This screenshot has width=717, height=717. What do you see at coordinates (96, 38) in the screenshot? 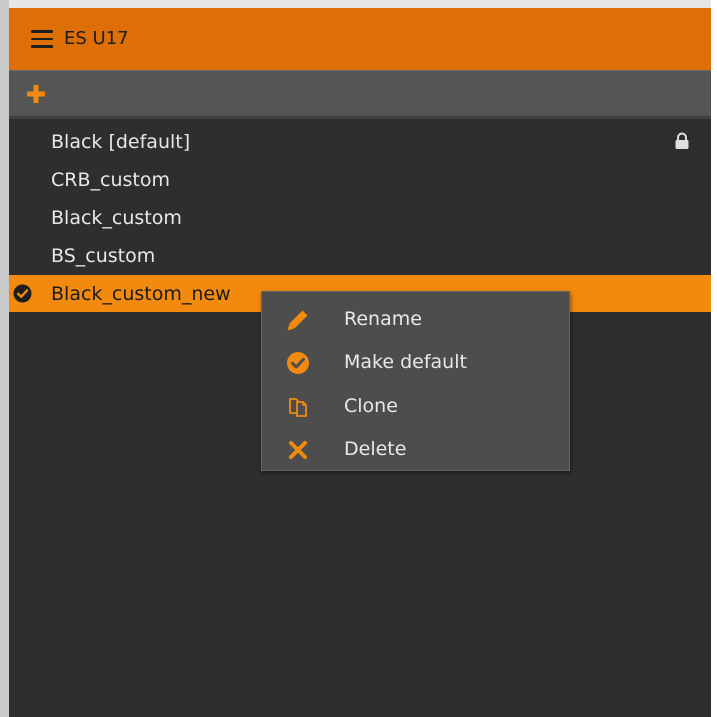
I see `panel-title: ES U17` at bounding box center [96, 38].